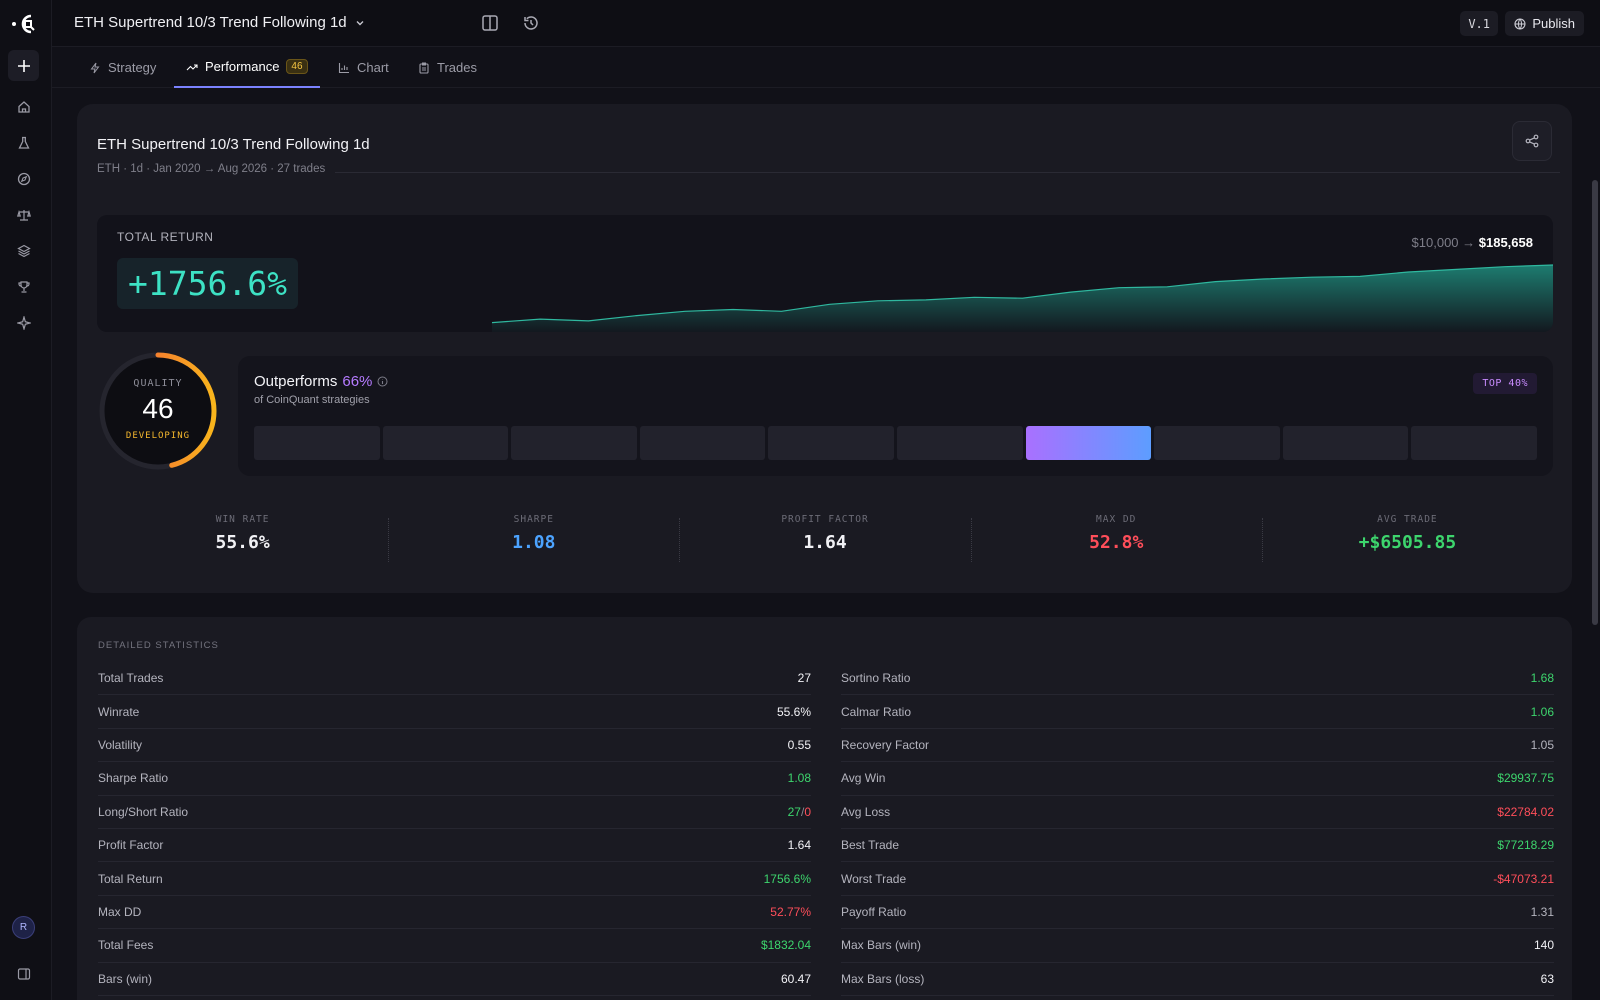 Image resolution: width=1600 pixels, height=1000 pixels. Describe the element at coordinates (382, 381) in the screenshot. I see `info-icon` at that location.